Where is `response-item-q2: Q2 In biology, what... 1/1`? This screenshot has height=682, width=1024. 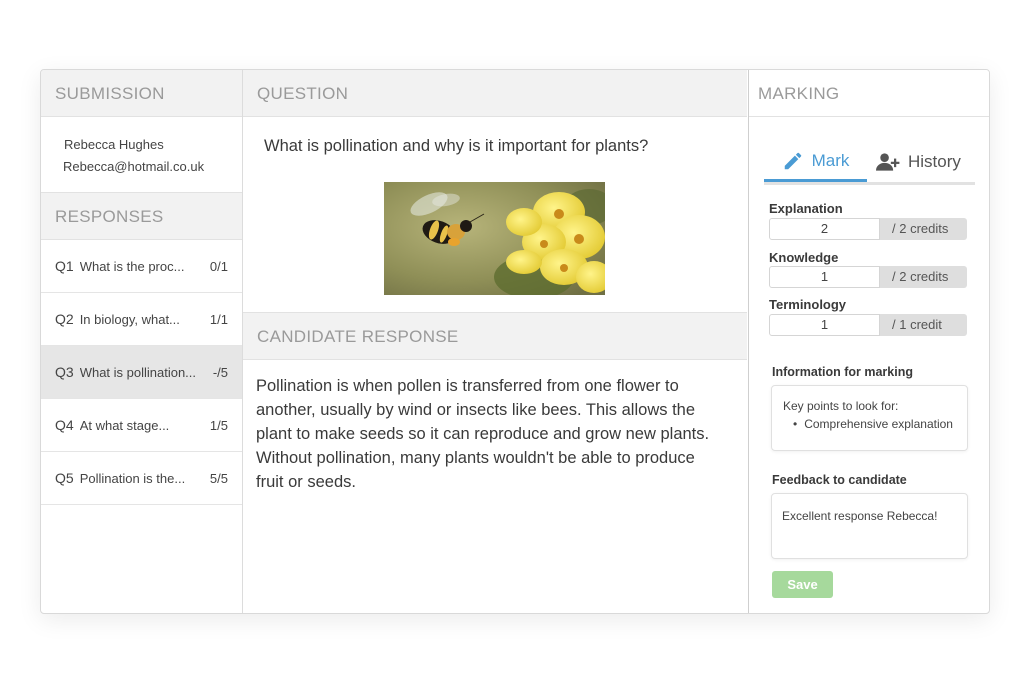
response-item-q2: Q2 In biology, what... 1/1 is located at coordinates (141, 319).